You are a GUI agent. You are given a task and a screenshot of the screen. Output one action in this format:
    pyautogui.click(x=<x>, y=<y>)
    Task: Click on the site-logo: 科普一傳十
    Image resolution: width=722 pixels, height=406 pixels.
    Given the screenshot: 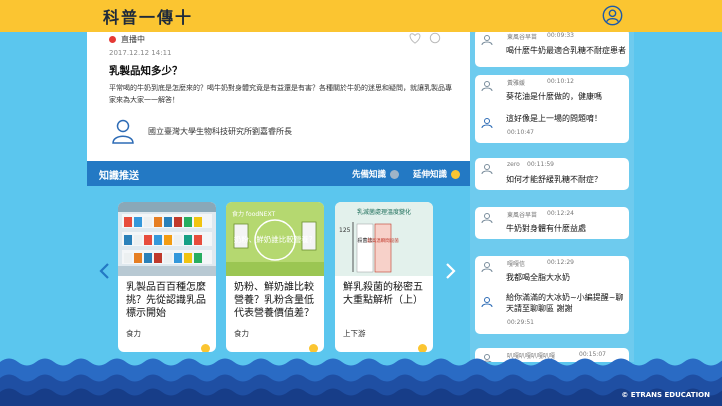 What is the action you would take?
    pyautogui.click(x=148, y=16)
    